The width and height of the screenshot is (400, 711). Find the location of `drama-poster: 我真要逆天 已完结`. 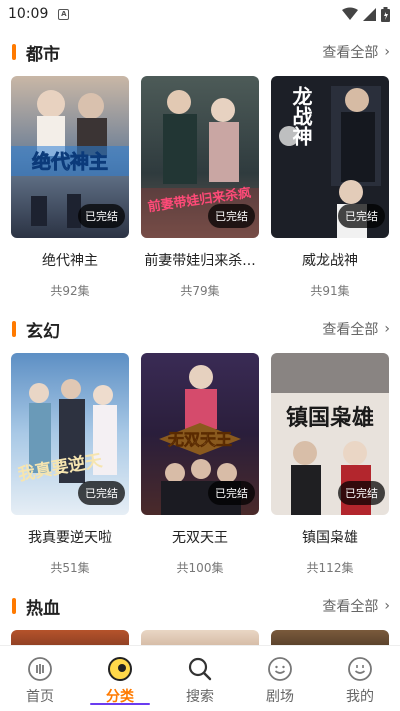

drama-poster: 我真要逆天 已完结 is located at coordinates (70, 434).